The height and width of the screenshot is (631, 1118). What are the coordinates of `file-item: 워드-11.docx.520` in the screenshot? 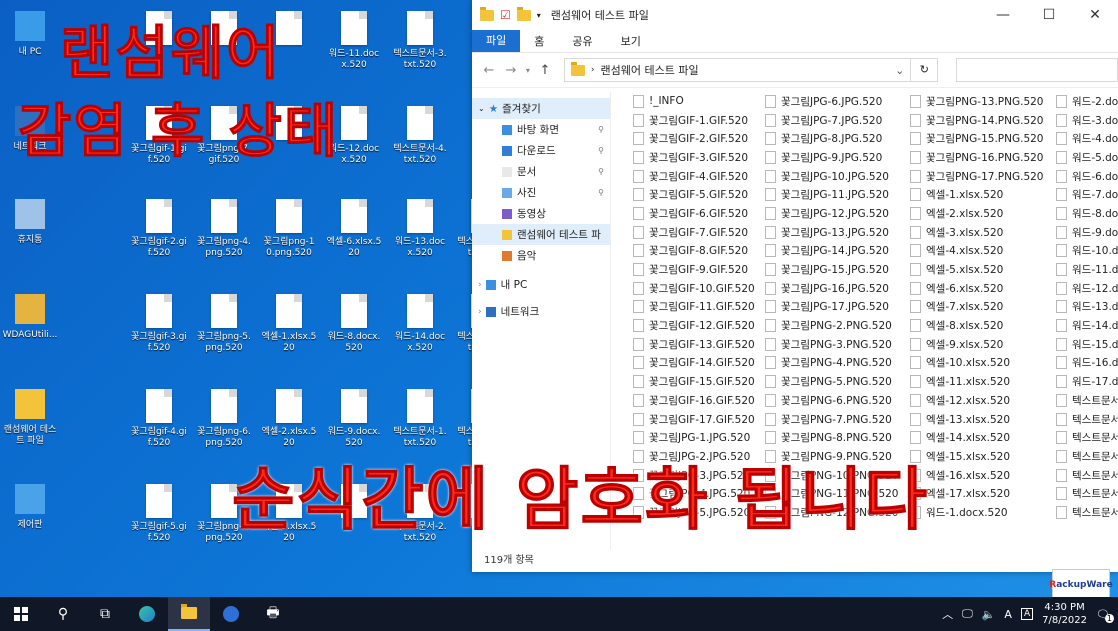 It's located at (1087, 269).